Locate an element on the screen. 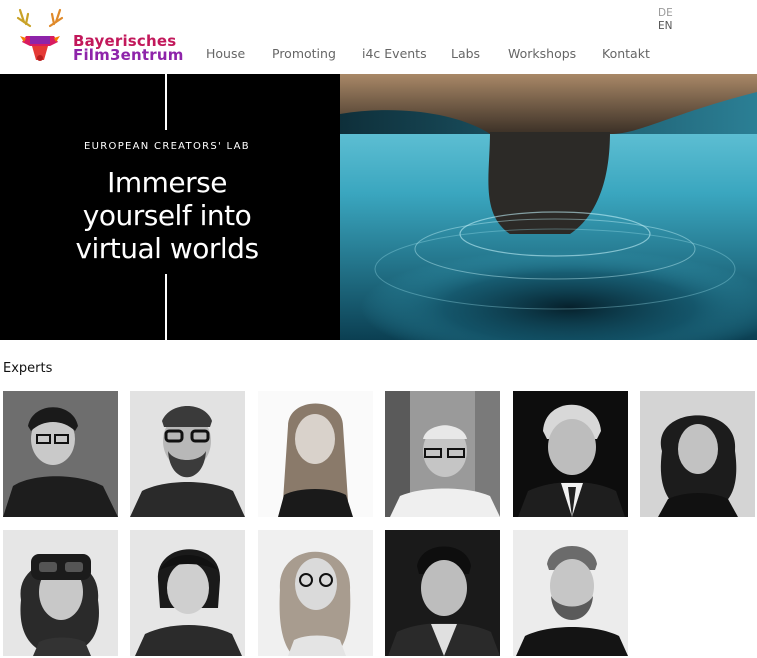 The width and height of the screenshot is (757, 658). lang-en: EN is located at coordinates (665, 26).